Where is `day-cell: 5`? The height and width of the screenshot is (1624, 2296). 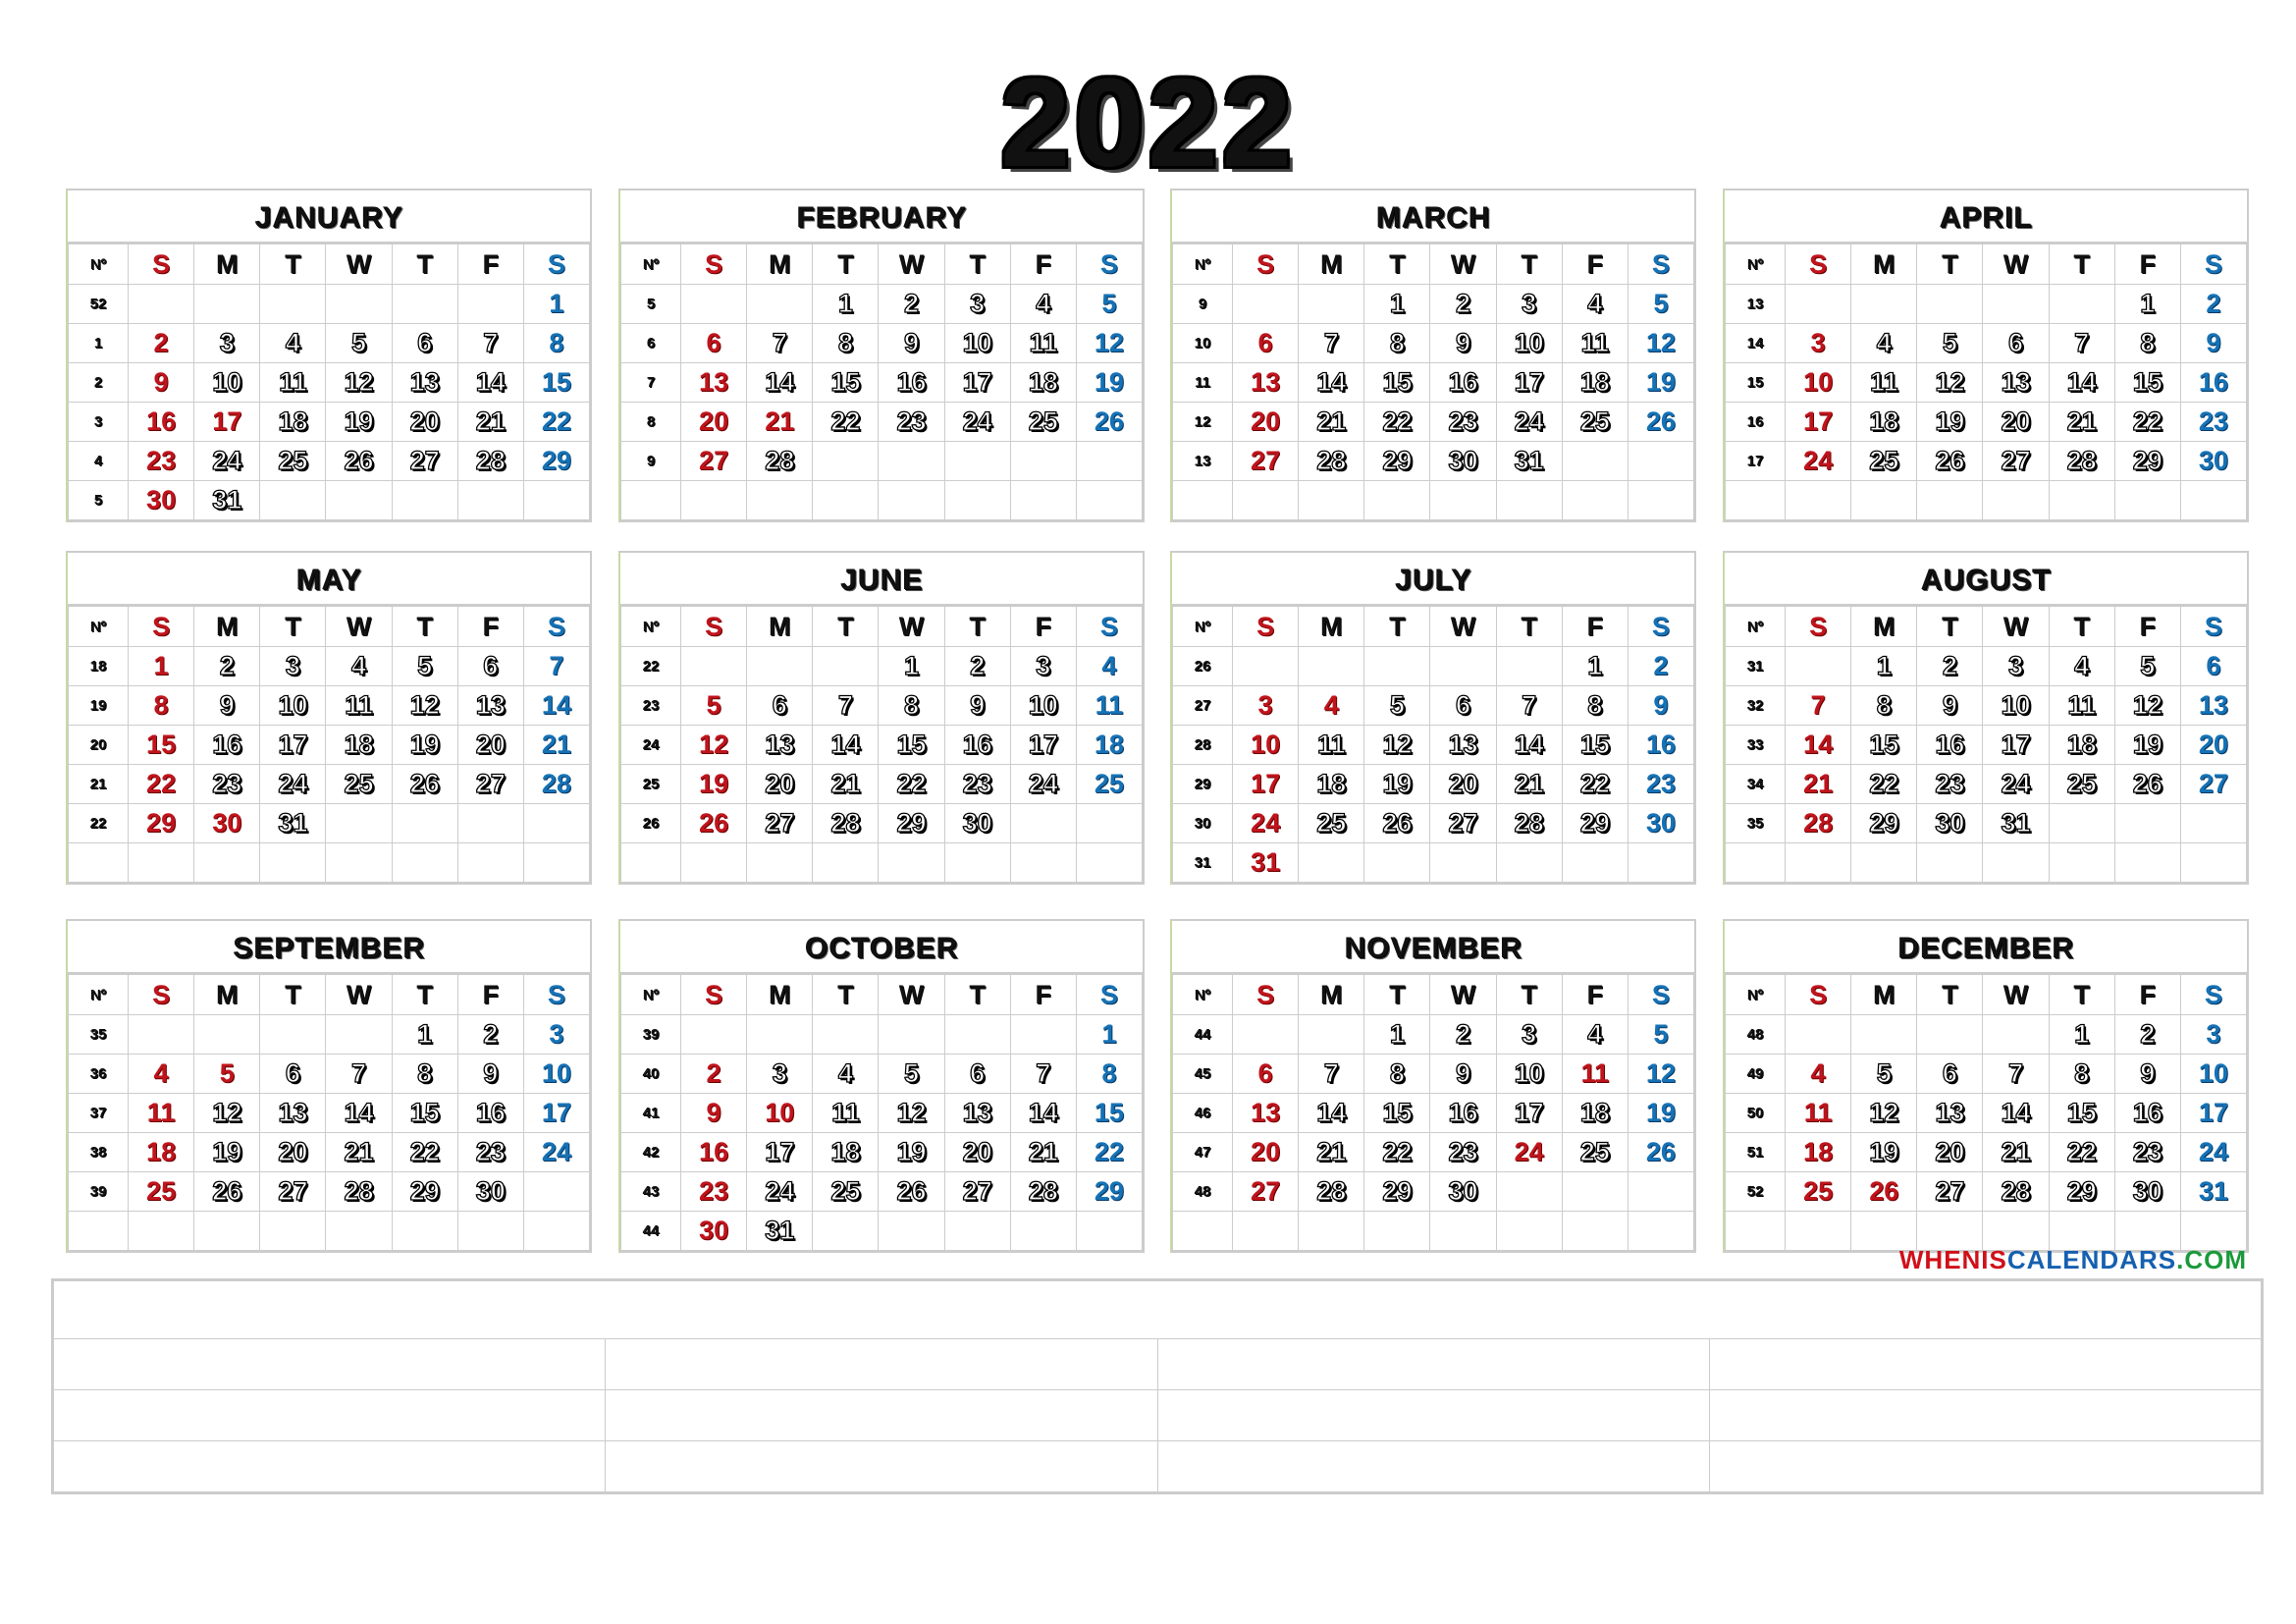
day-cell: 5 is located at coordinates (1661, 1034).